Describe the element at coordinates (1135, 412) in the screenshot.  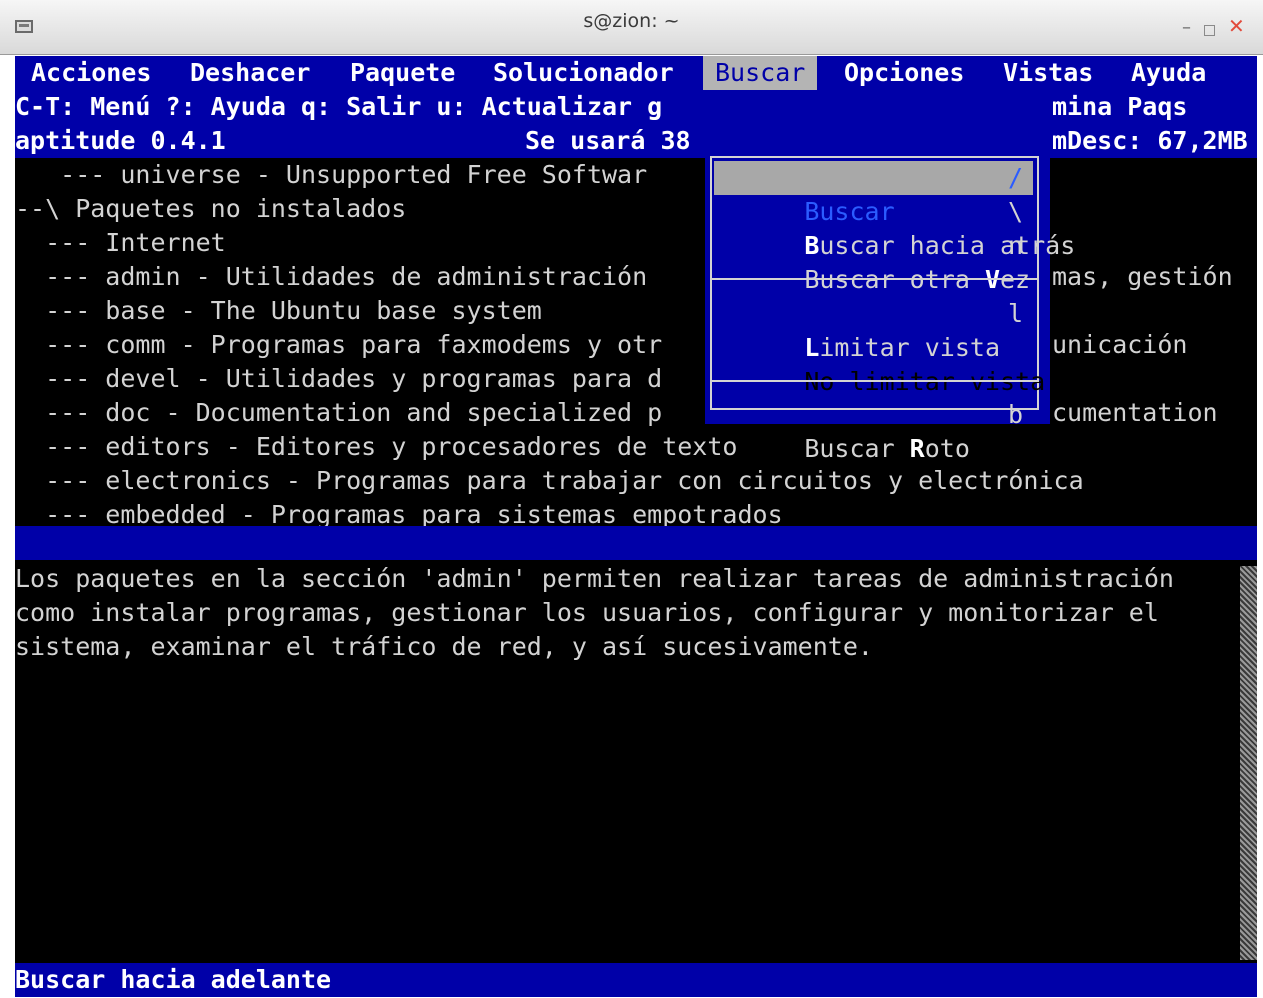
I see `tree-row-doc-tail: cumentation` at that location.